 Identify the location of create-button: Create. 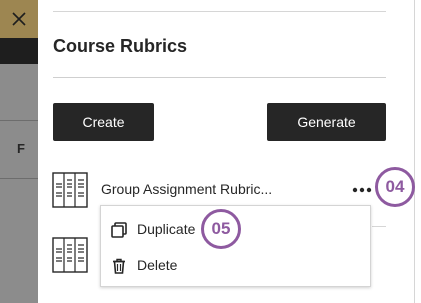
(103, 122).